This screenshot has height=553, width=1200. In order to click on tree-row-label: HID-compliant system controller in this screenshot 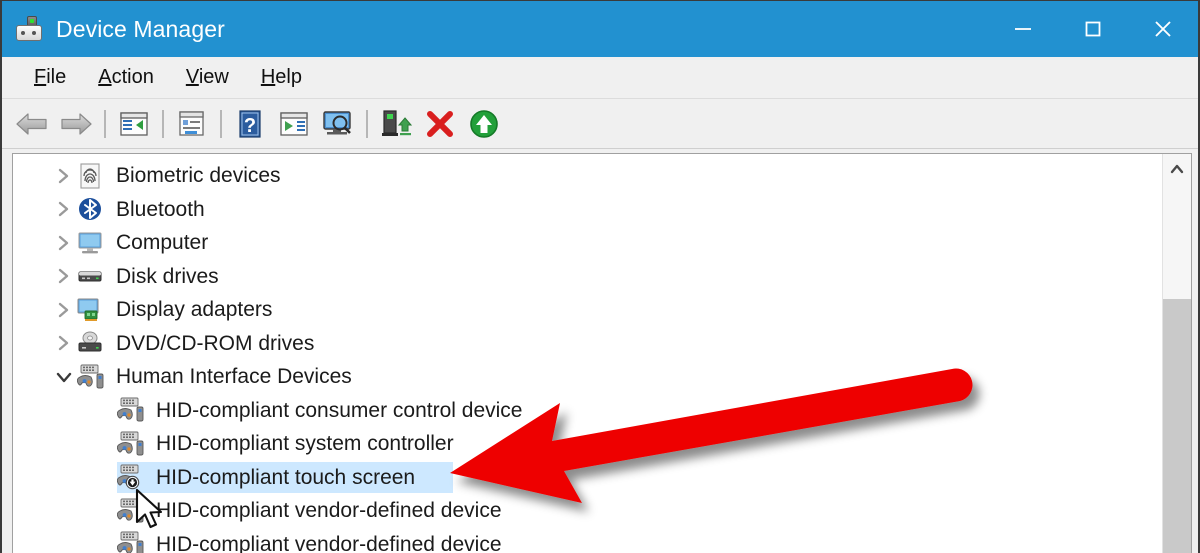, I will do `click(305, 444)`.